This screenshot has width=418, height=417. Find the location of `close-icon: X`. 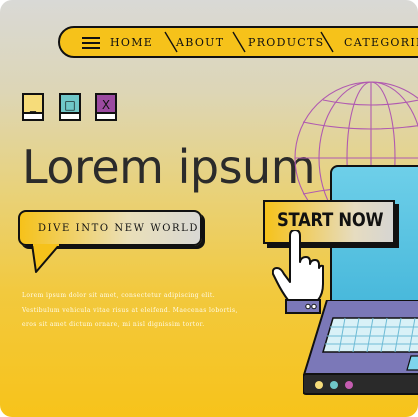

close-icon: X is located at coordinates (106, 107).